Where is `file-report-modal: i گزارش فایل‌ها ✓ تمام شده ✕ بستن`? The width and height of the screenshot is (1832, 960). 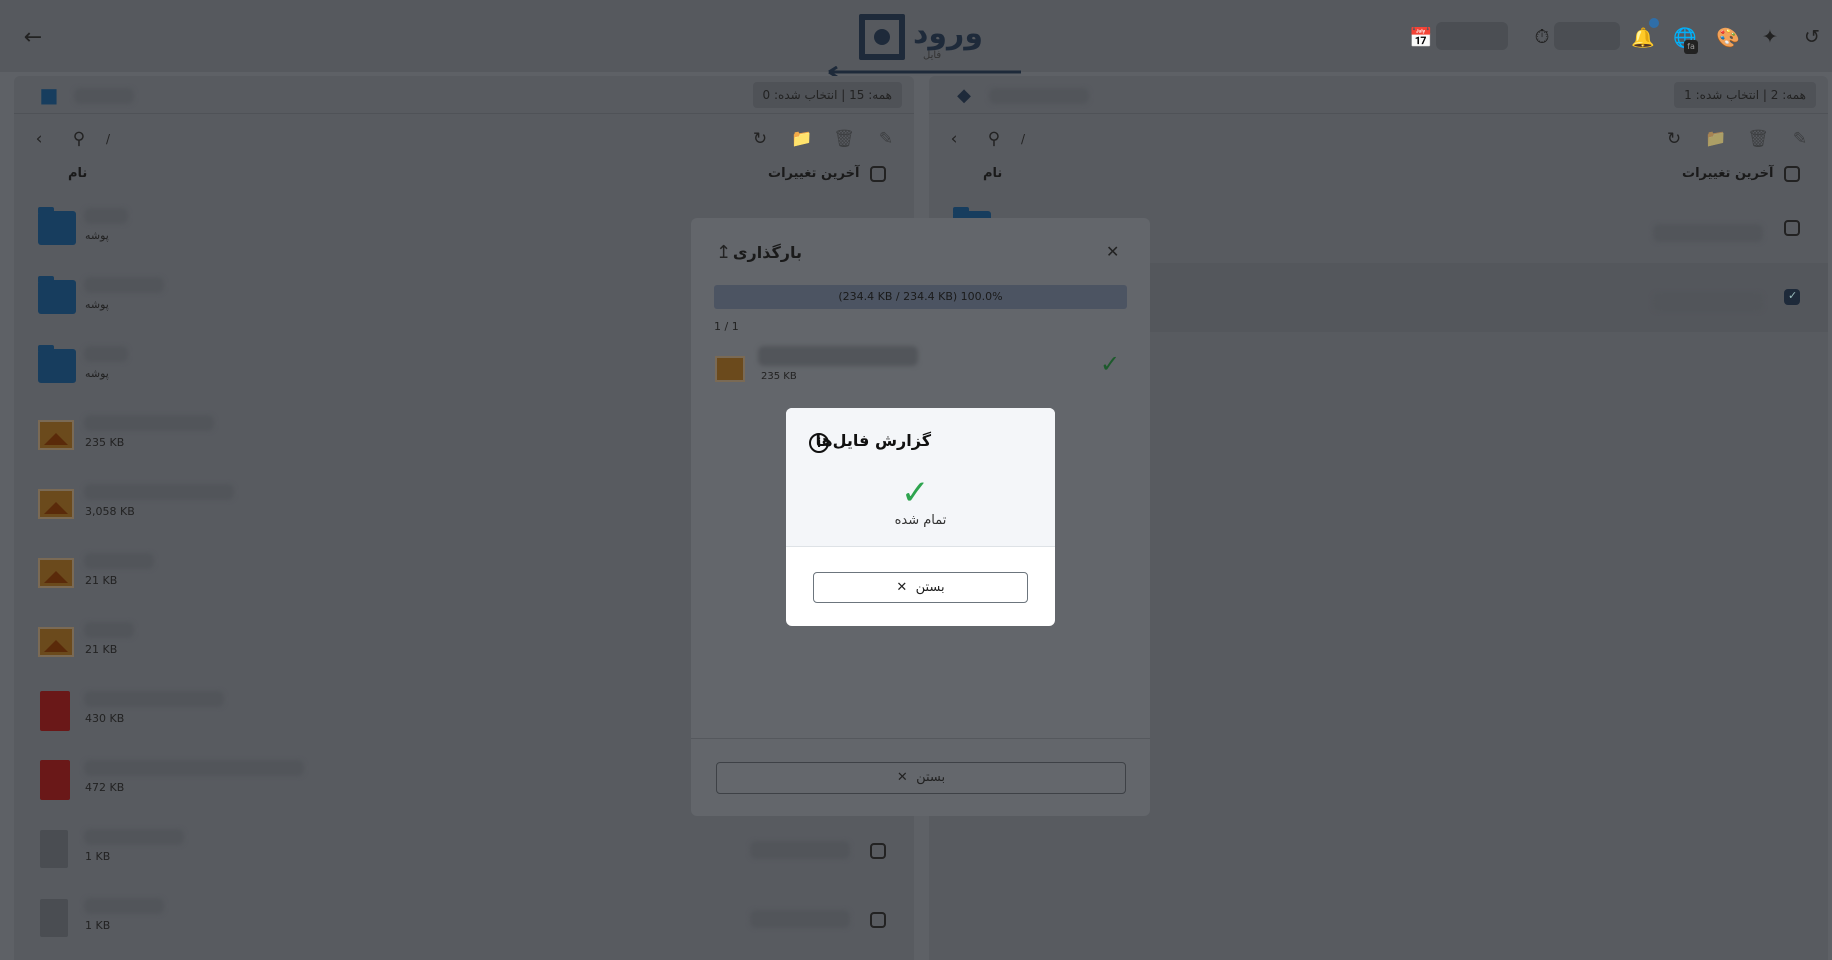
file-report-modal: i گزارش فایل‌ها ✓ تمام شده ✕ بستن is located at coordinates (920, 517).